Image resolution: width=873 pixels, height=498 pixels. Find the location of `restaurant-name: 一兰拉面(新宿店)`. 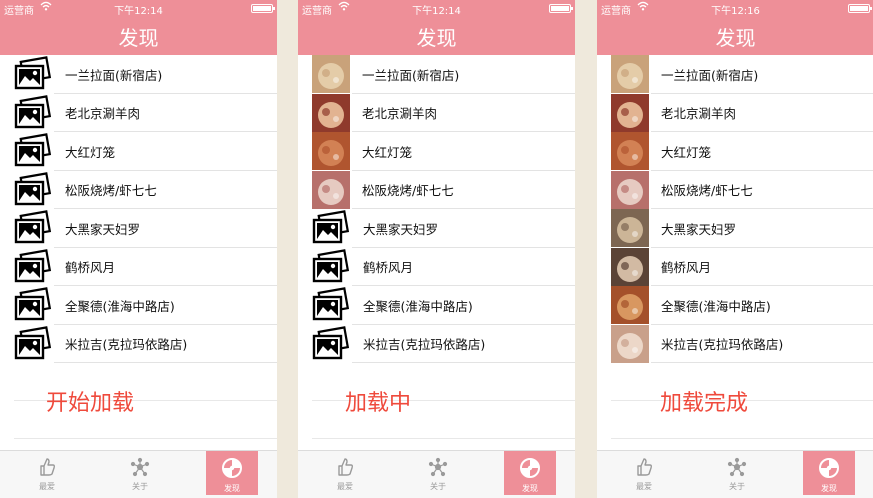

restaurant-name: 一兰拉面(新宿店) is located at coordinates (710, 75).